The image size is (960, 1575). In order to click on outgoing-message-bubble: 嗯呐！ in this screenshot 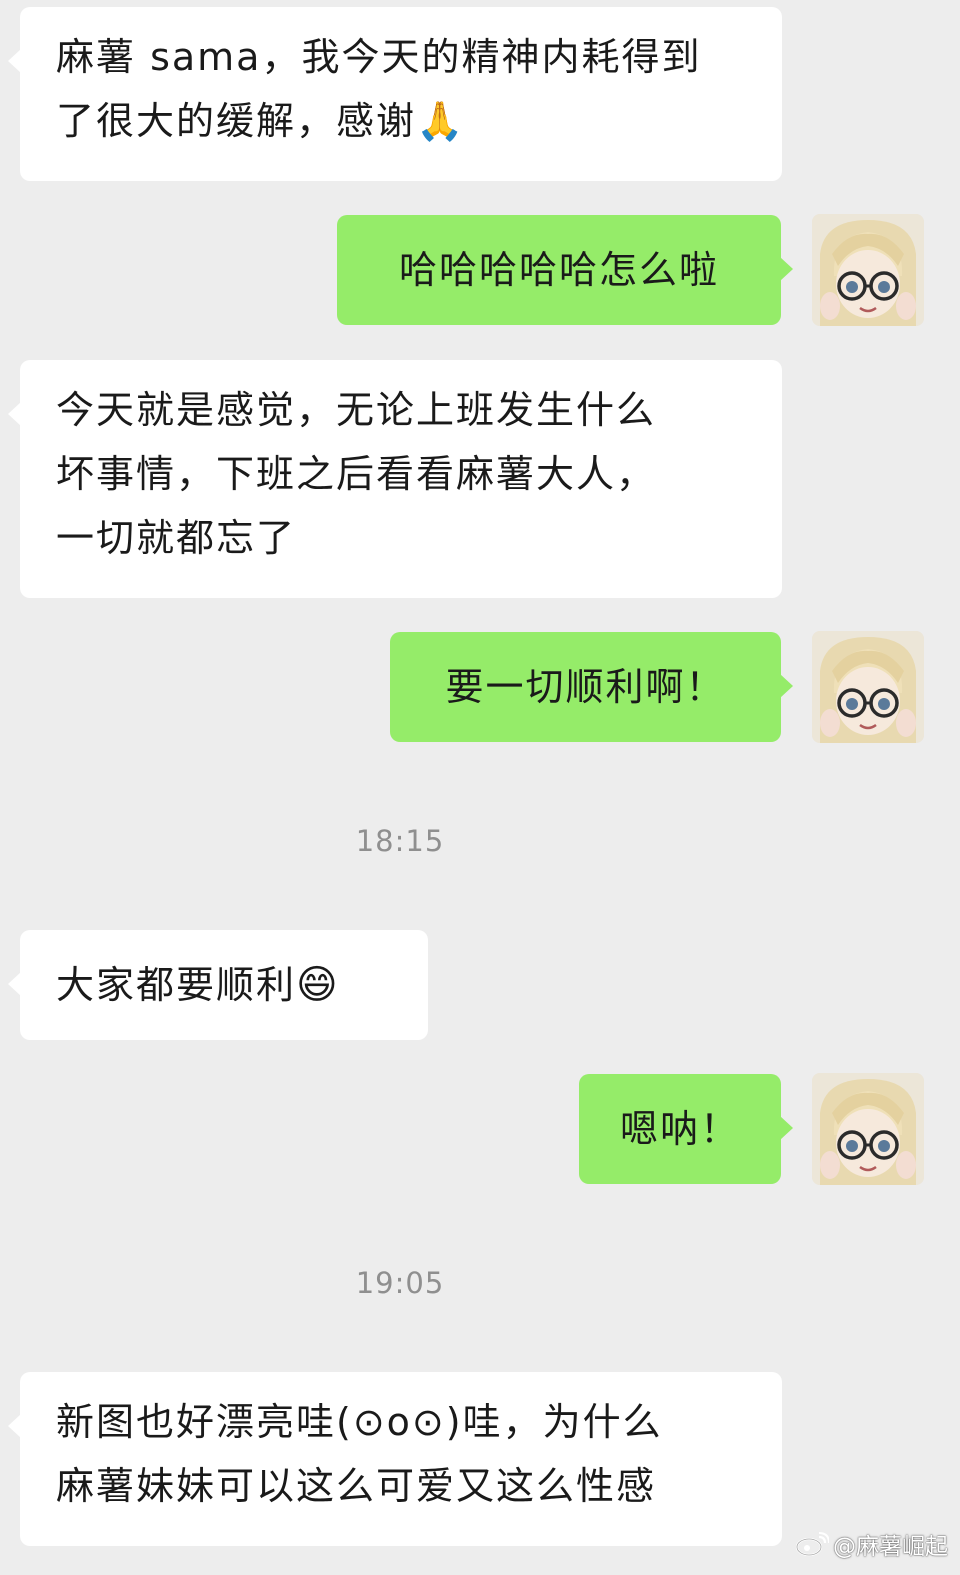, I will do `click(686, 1129)`.